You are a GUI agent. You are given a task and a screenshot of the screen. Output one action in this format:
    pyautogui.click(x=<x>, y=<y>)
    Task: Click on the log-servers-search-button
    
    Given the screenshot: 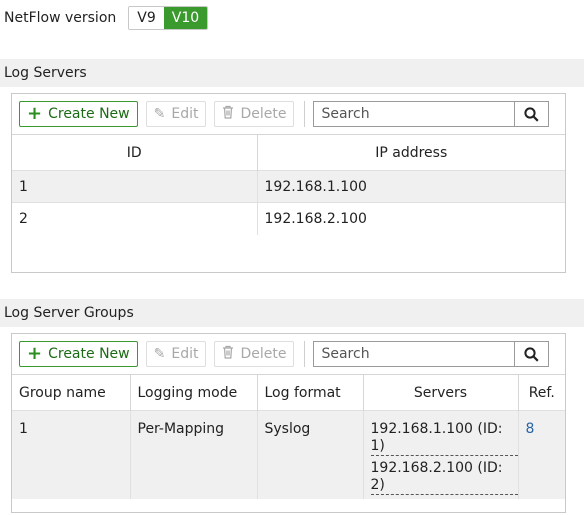 What is the action you would take?
    pyautogui.click(x=531, y=114)
    